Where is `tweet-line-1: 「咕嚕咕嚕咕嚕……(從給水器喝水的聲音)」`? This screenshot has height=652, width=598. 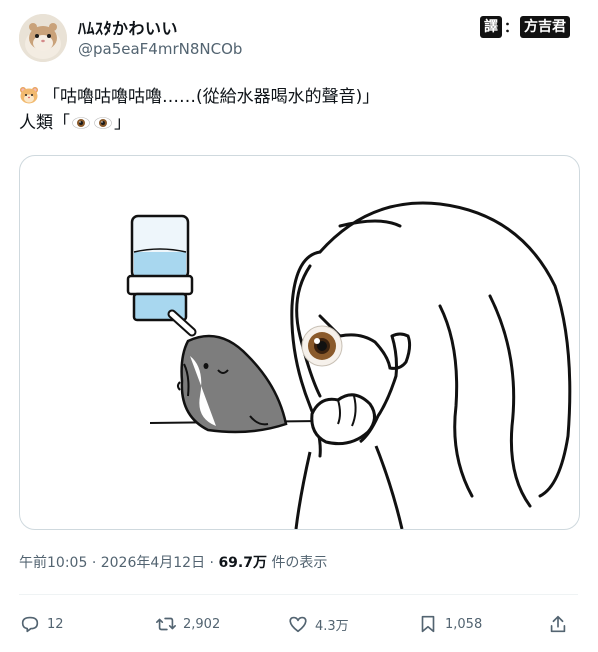
tweet-line-1: 「咕嚕咕嚕咕嚕……(從給水器喝水的聲音)」 is located at coordinates (299, 97).